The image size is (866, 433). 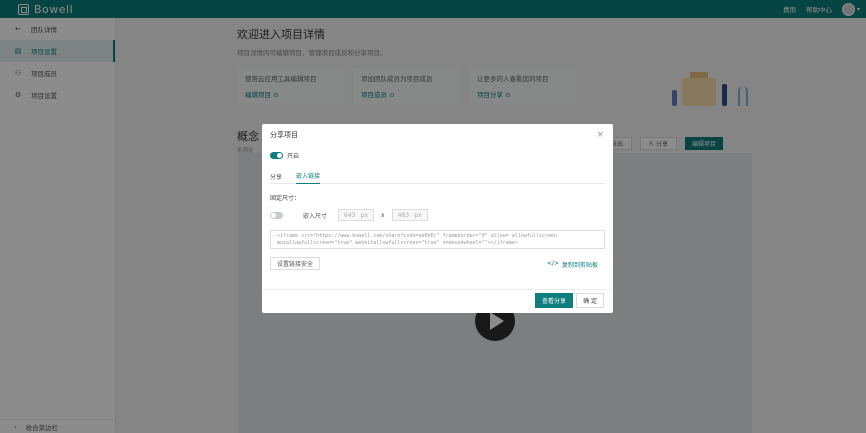 What do you see at coordinates (437, 135) in the screenshot?
I see `modal-header: 分享项目 ×` at bounding box center [437, 135].